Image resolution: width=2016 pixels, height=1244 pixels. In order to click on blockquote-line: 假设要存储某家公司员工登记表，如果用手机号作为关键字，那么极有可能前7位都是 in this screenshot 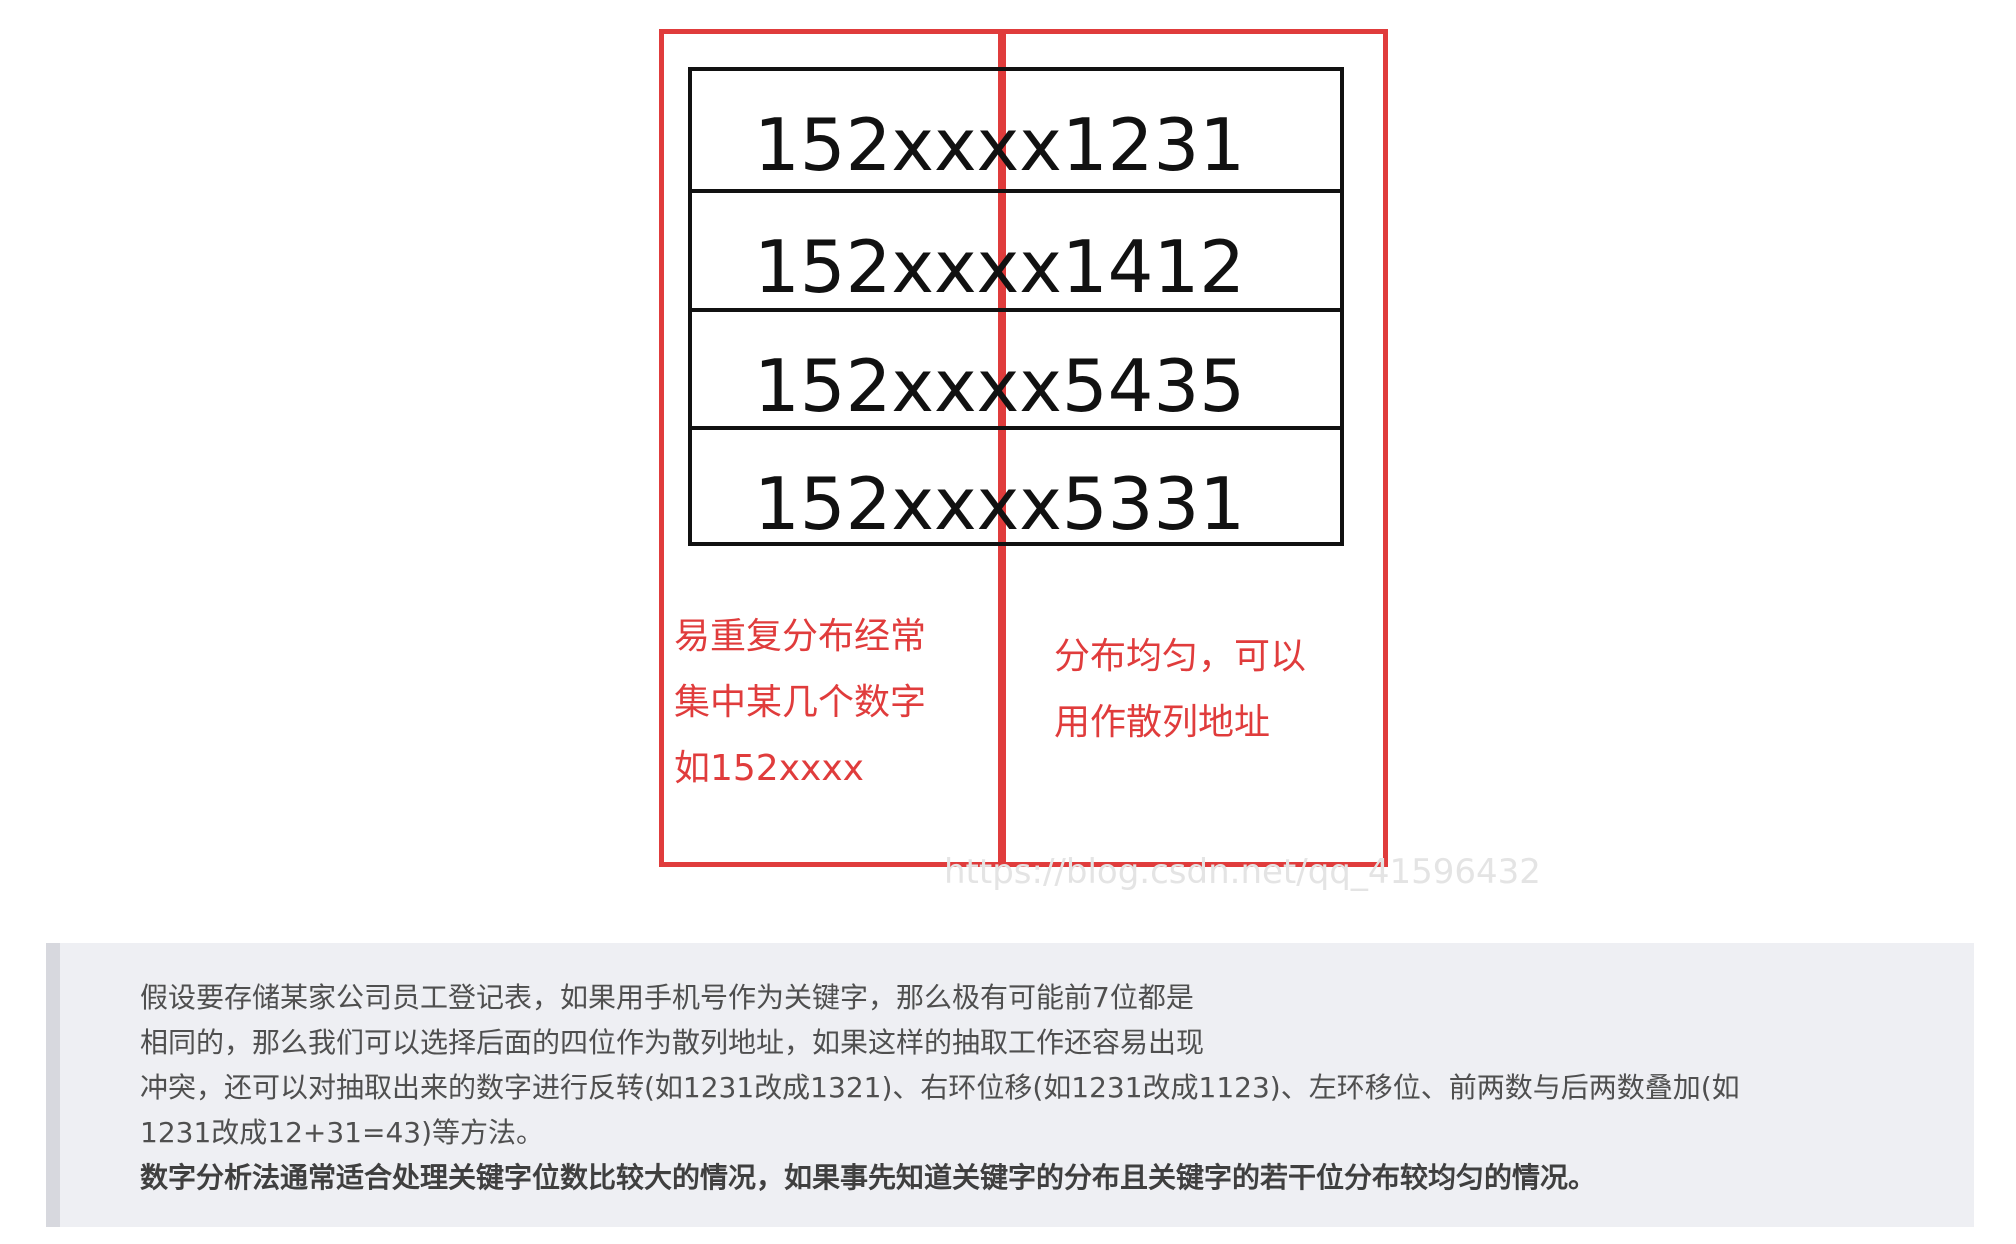, I will do `click(667, 997)`.